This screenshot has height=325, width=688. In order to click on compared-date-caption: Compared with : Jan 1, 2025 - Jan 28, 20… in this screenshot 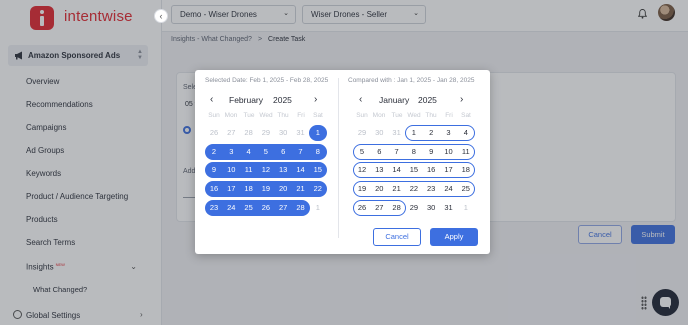, I will do `click(411, 80)`.